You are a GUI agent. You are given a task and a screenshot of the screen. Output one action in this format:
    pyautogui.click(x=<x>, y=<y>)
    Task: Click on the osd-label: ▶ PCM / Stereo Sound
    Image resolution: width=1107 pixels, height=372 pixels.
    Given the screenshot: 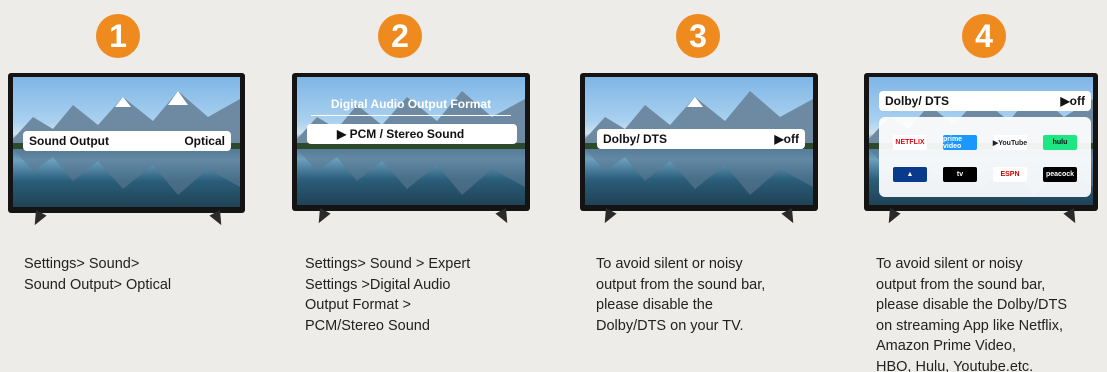 What is the action you would take?
    pyautogui.click(x=401, y=134)
    